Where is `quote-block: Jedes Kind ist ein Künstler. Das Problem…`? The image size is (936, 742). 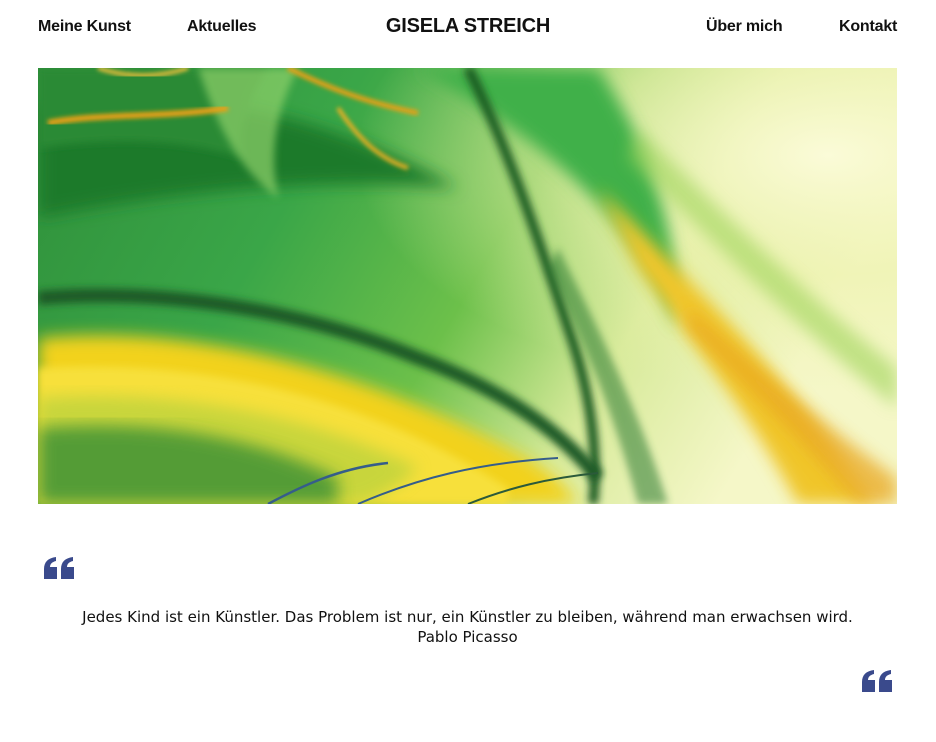 quote-block: Jedes Kind ist ein Künstler. Das Problem… is located at coordinates (467, 627).